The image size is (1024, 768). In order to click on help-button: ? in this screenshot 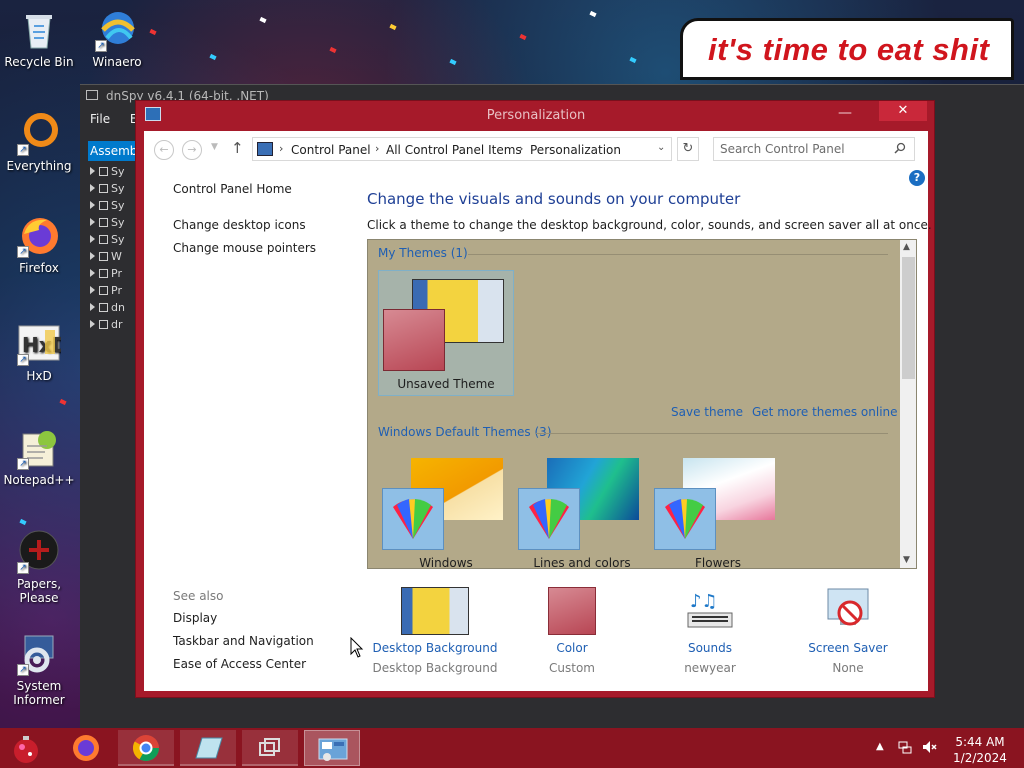, I will do `click(917, 178)`.